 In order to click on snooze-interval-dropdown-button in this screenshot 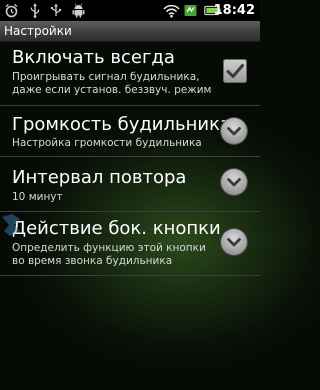, I will do `click(234, 182)`.